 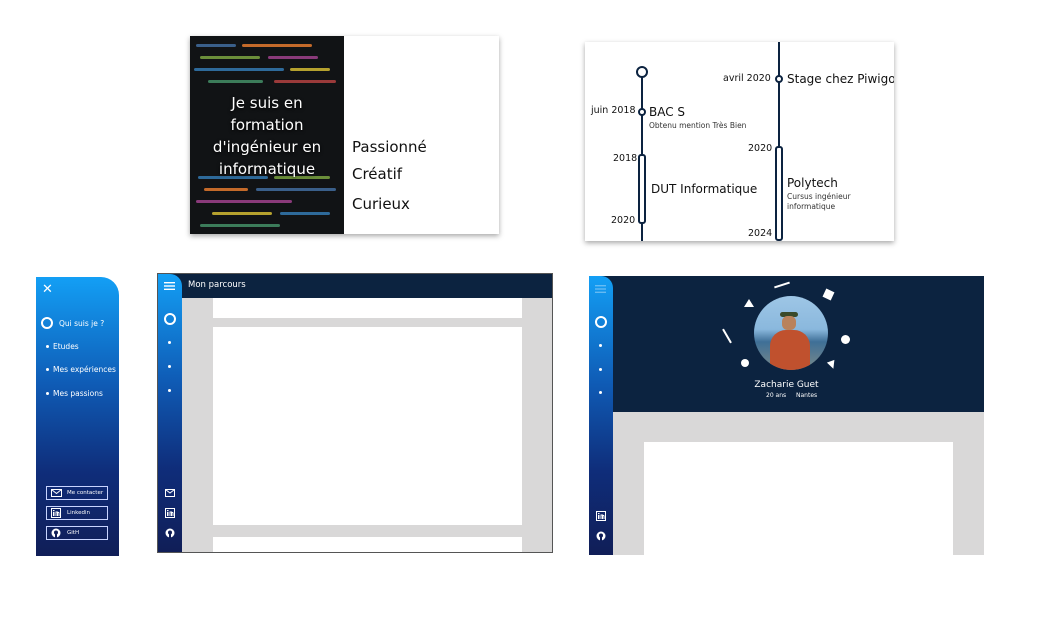 I want to click on nav-item-about: Qui suis je ?, so click(x=81, y=323).